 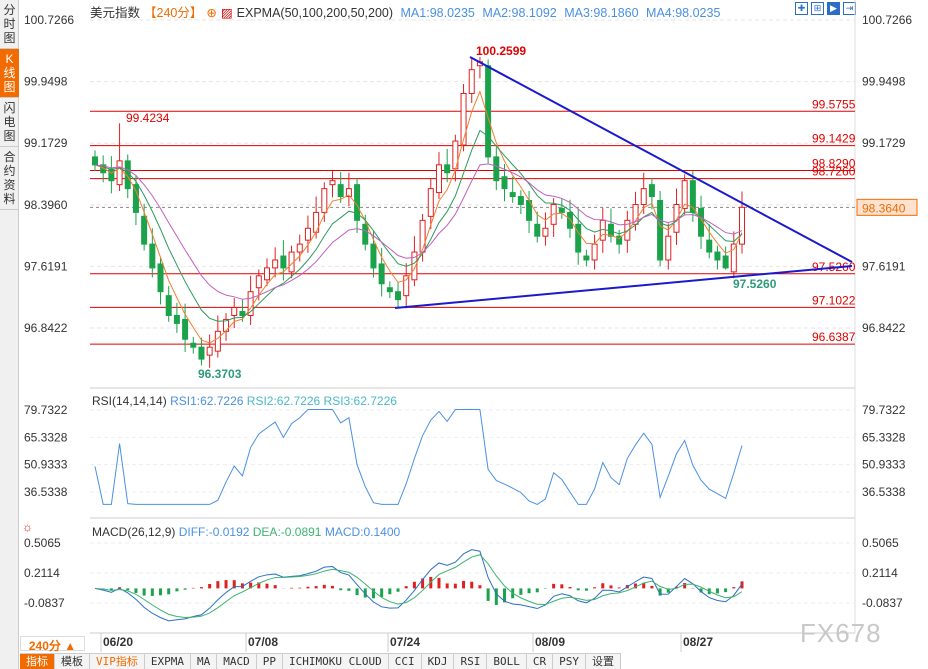 I want to click on macd-dea: DEA:-0.0891, so click(x=287, y=532).